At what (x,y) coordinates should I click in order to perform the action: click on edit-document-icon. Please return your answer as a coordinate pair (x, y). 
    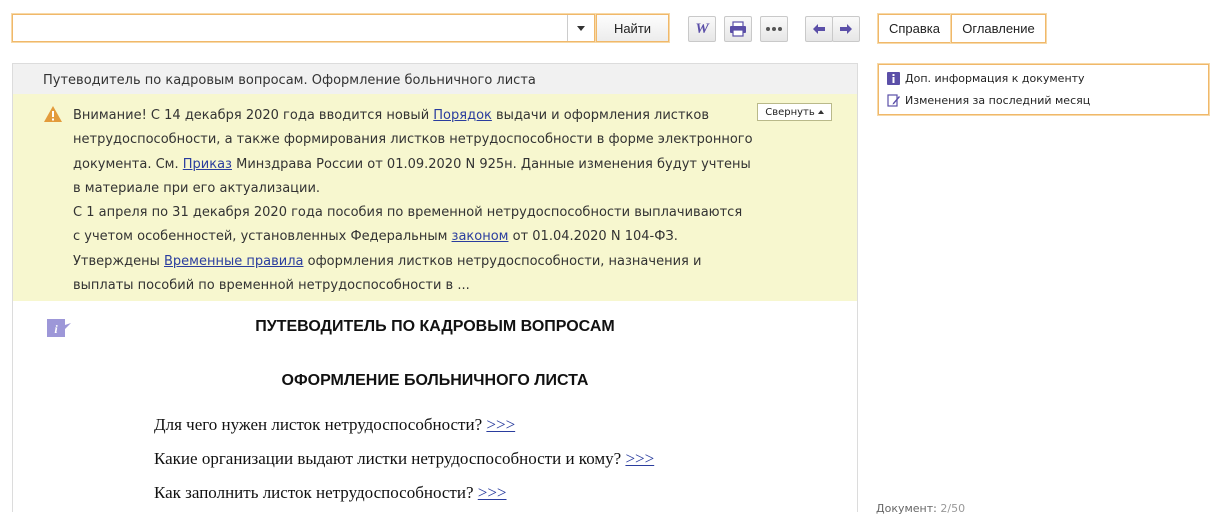
    Looking at the image, I should click on (893, 100).